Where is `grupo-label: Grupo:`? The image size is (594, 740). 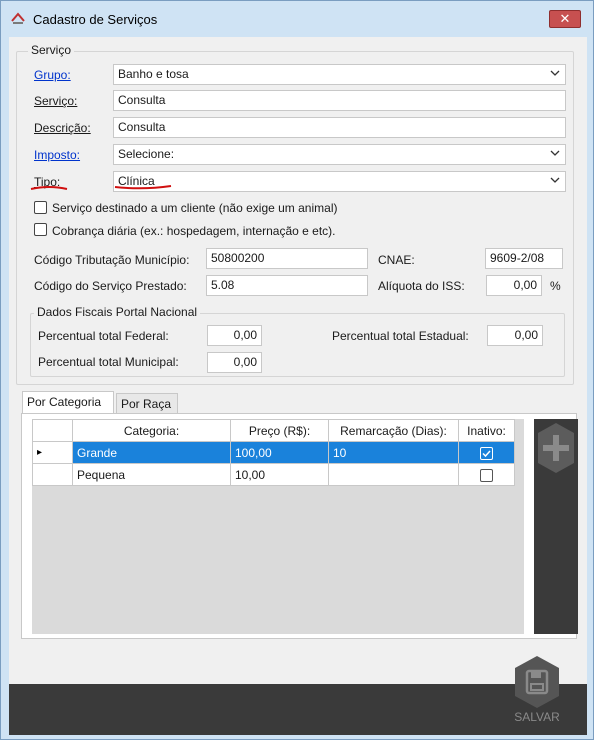
grupo-label: Grupo: is located at coordinates (52, 75).